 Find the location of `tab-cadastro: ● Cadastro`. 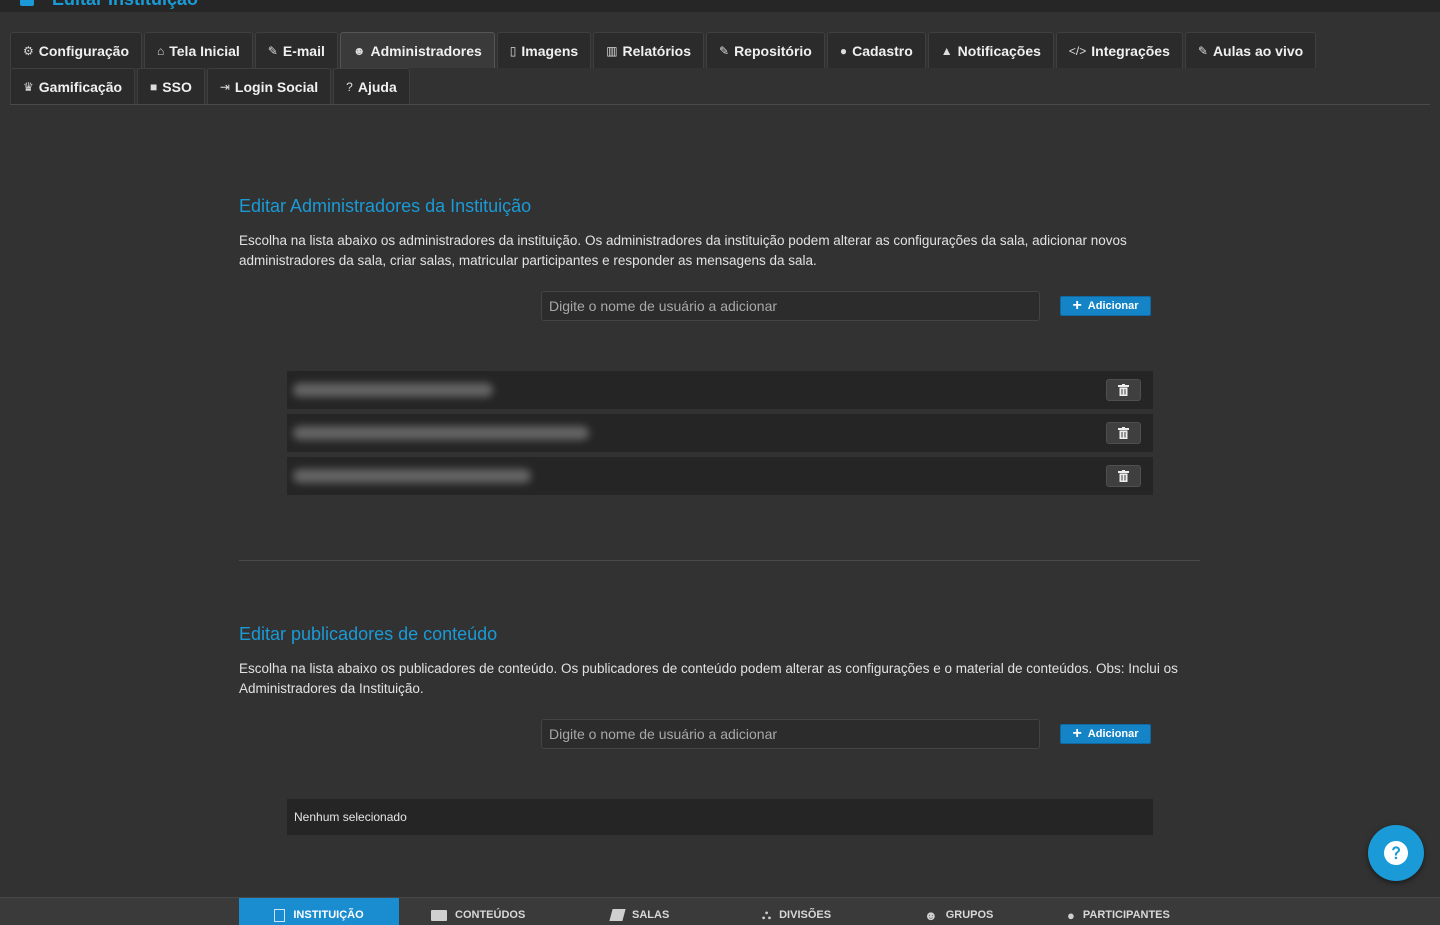

tab-cadastro: ● Cadastro is located at coordinates (876, 50).